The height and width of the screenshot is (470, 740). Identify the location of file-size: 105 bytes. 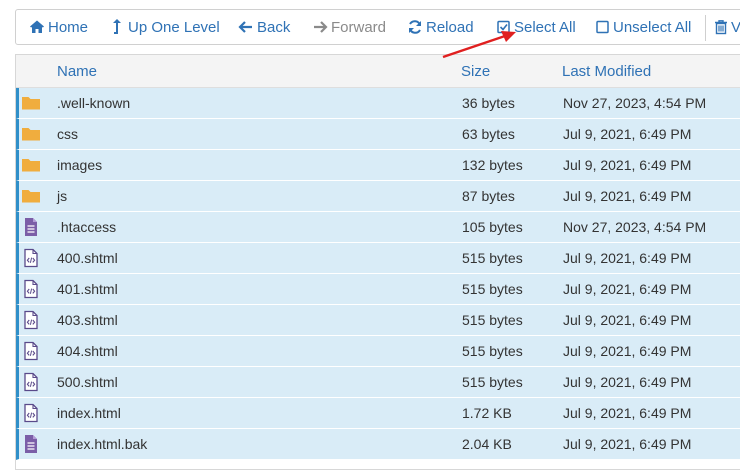
(492, 227).